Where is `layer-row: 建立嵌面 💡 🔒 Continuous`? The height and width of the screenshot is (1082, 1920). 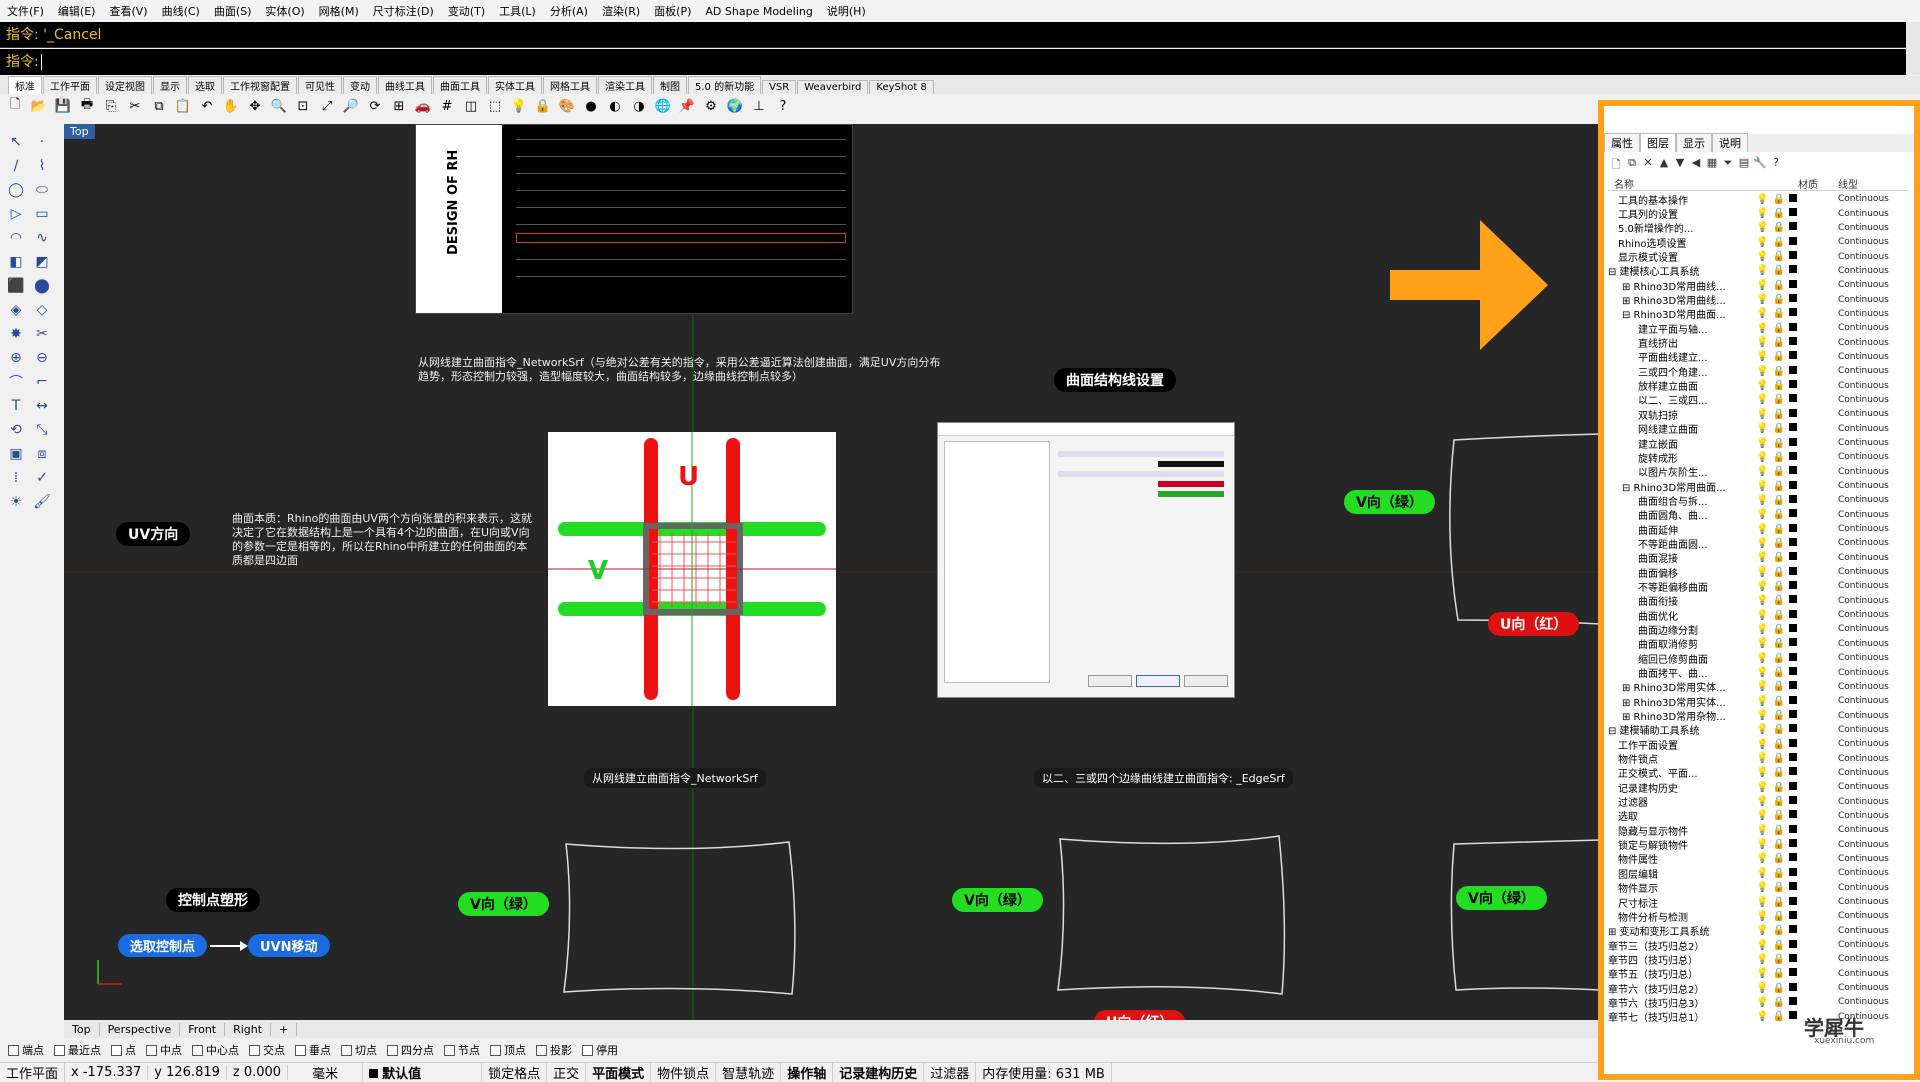
layer-row: 建立嵌面 💡 🔒 Continuous is located at coordinates (1758, 443).